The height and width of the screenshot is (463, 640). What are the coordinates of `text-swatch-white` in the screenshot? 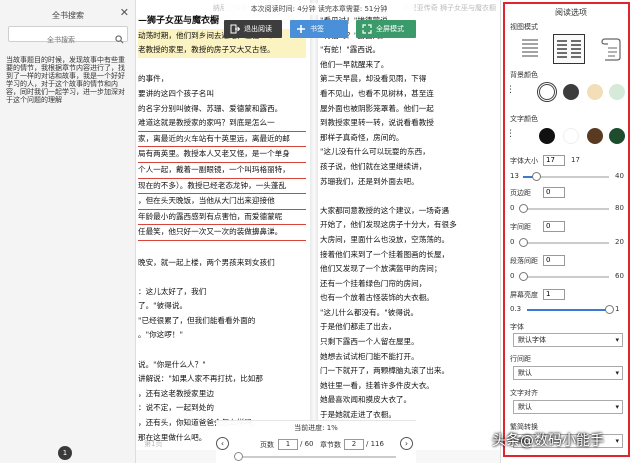 It's located at (571, 136).